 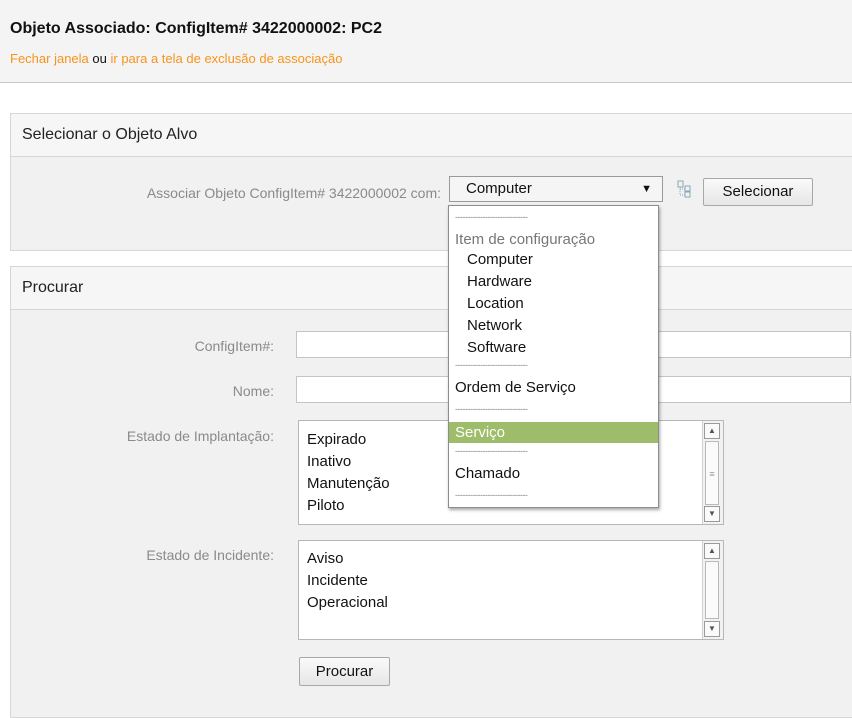 I want to click on deploy-state-label: Estado de Implantação:, so click(x=200, y=436).